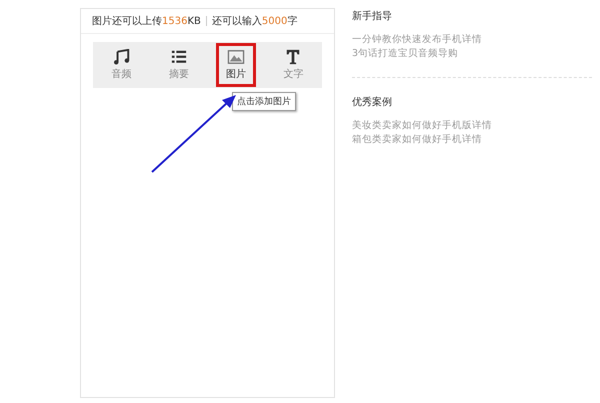  I want to click on tool-button: 图片, so click(236, 65).